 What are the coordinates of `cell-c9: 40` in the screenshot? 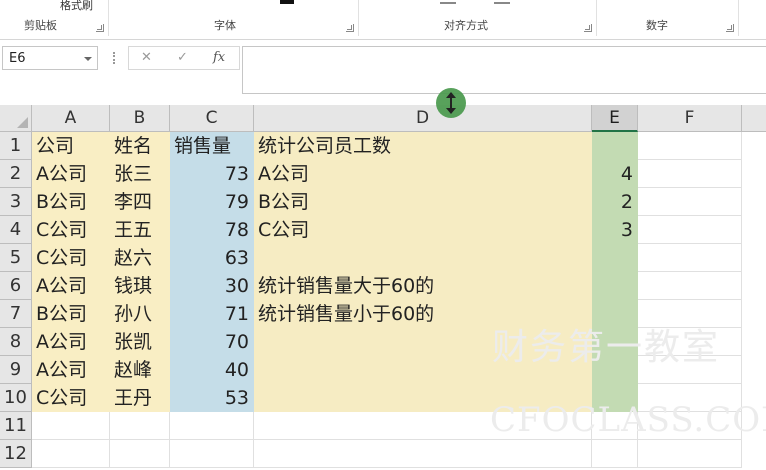 It's located at (212, 370).